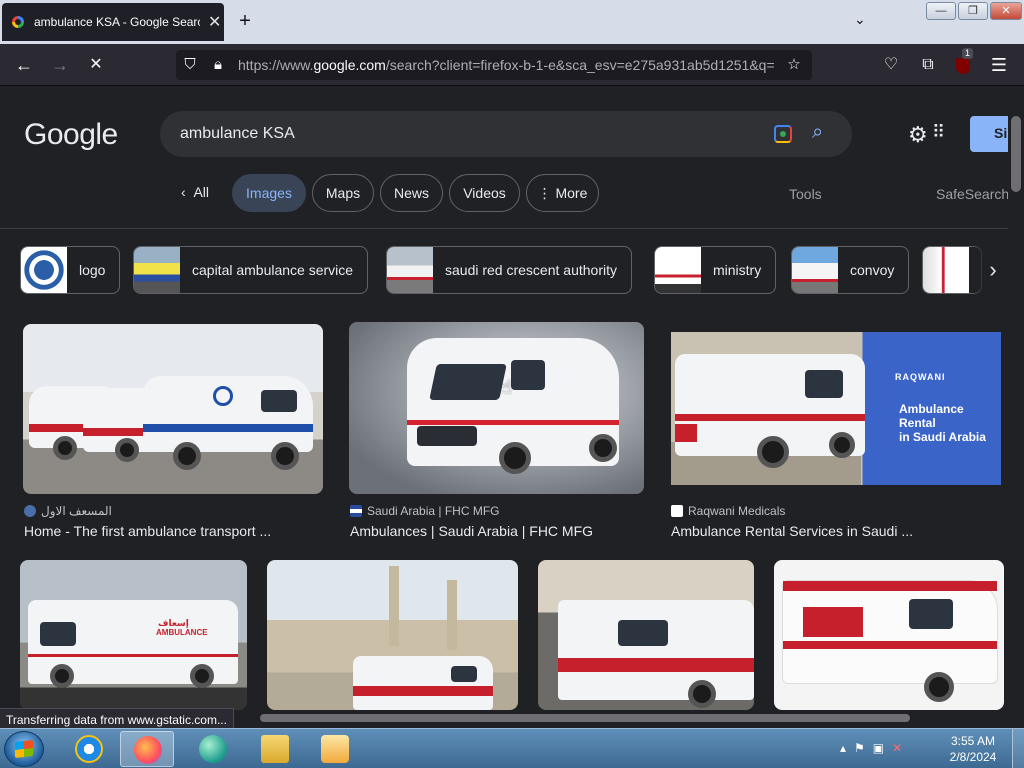 The image size is (1024, 768). What do you see at coordinates (920, 377) in the screenshot?
I see `ad-brand: RAQWANI` at bounding box center [920, 377].